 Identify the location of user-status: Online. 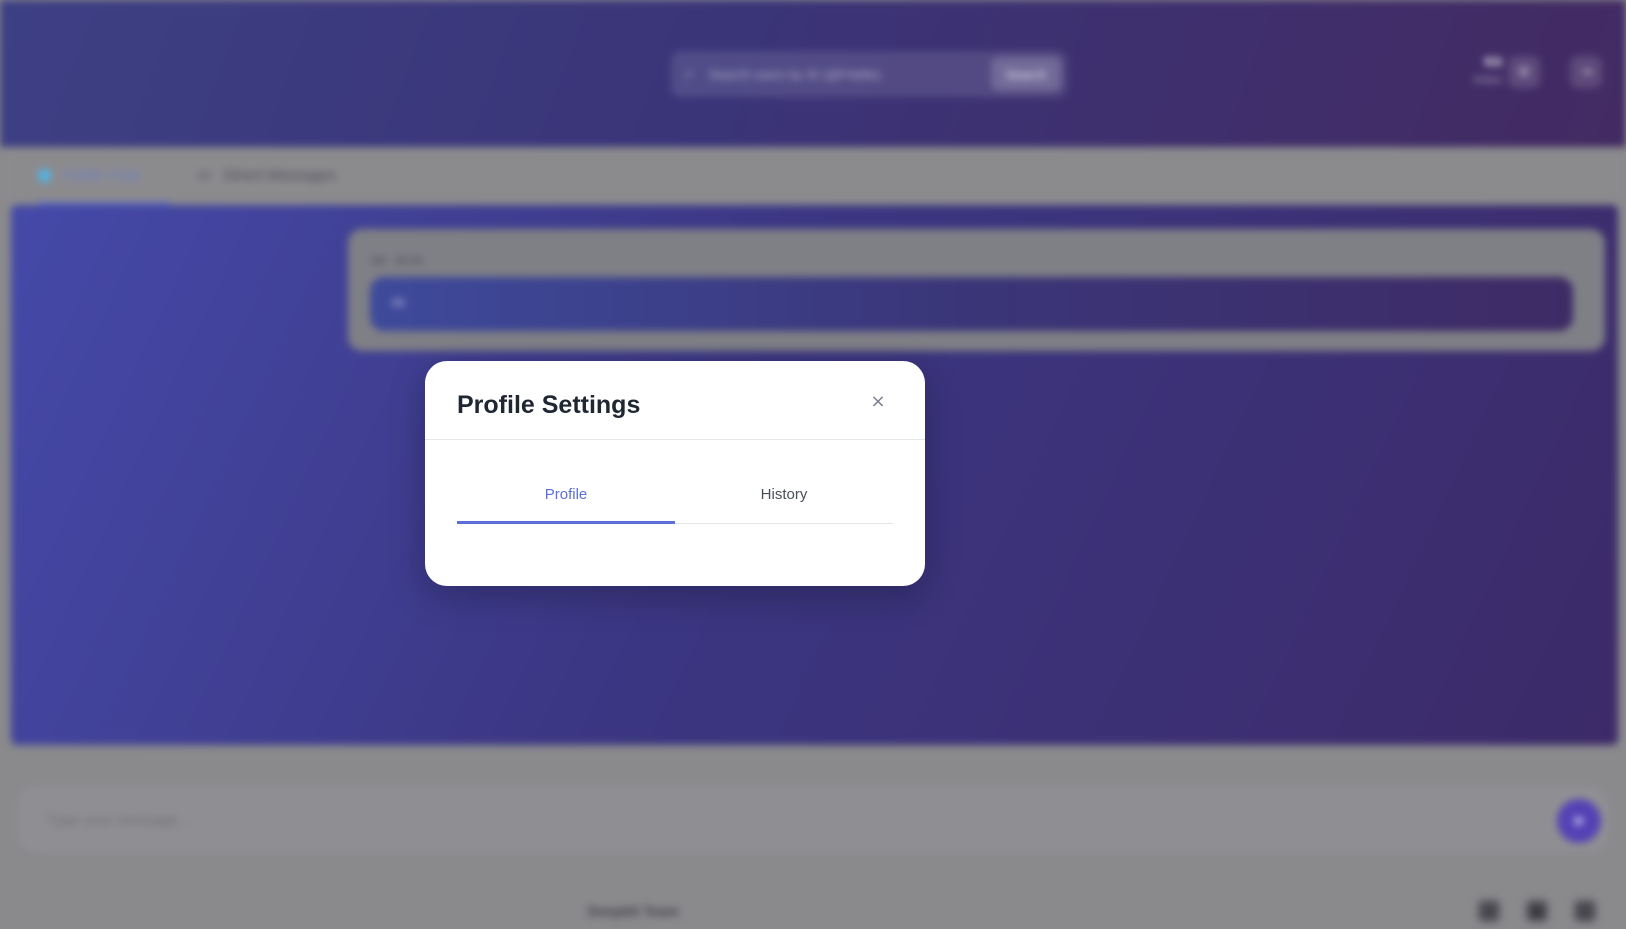
(1487, 80).